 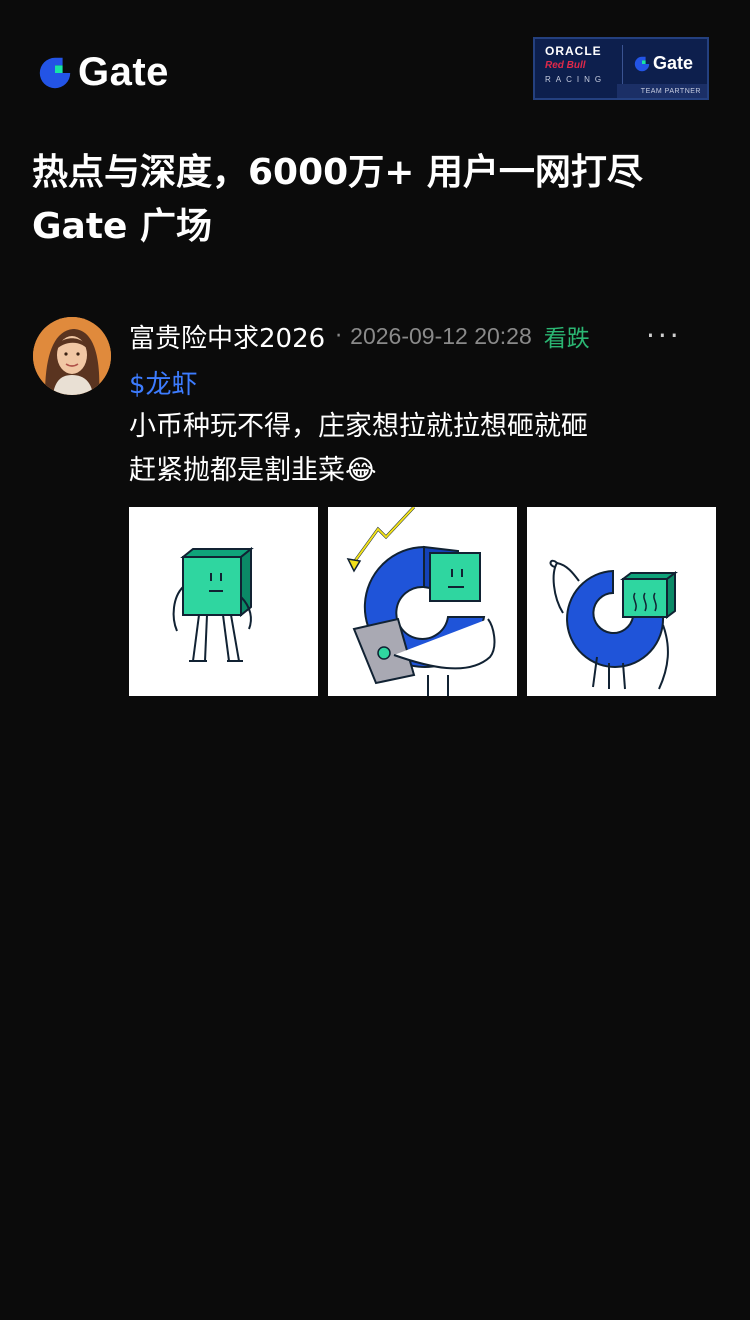 What do you see at coordinates (642, 63) in the screenshot?
I see `partner-gate-icon` at bounding box center [642, 63].